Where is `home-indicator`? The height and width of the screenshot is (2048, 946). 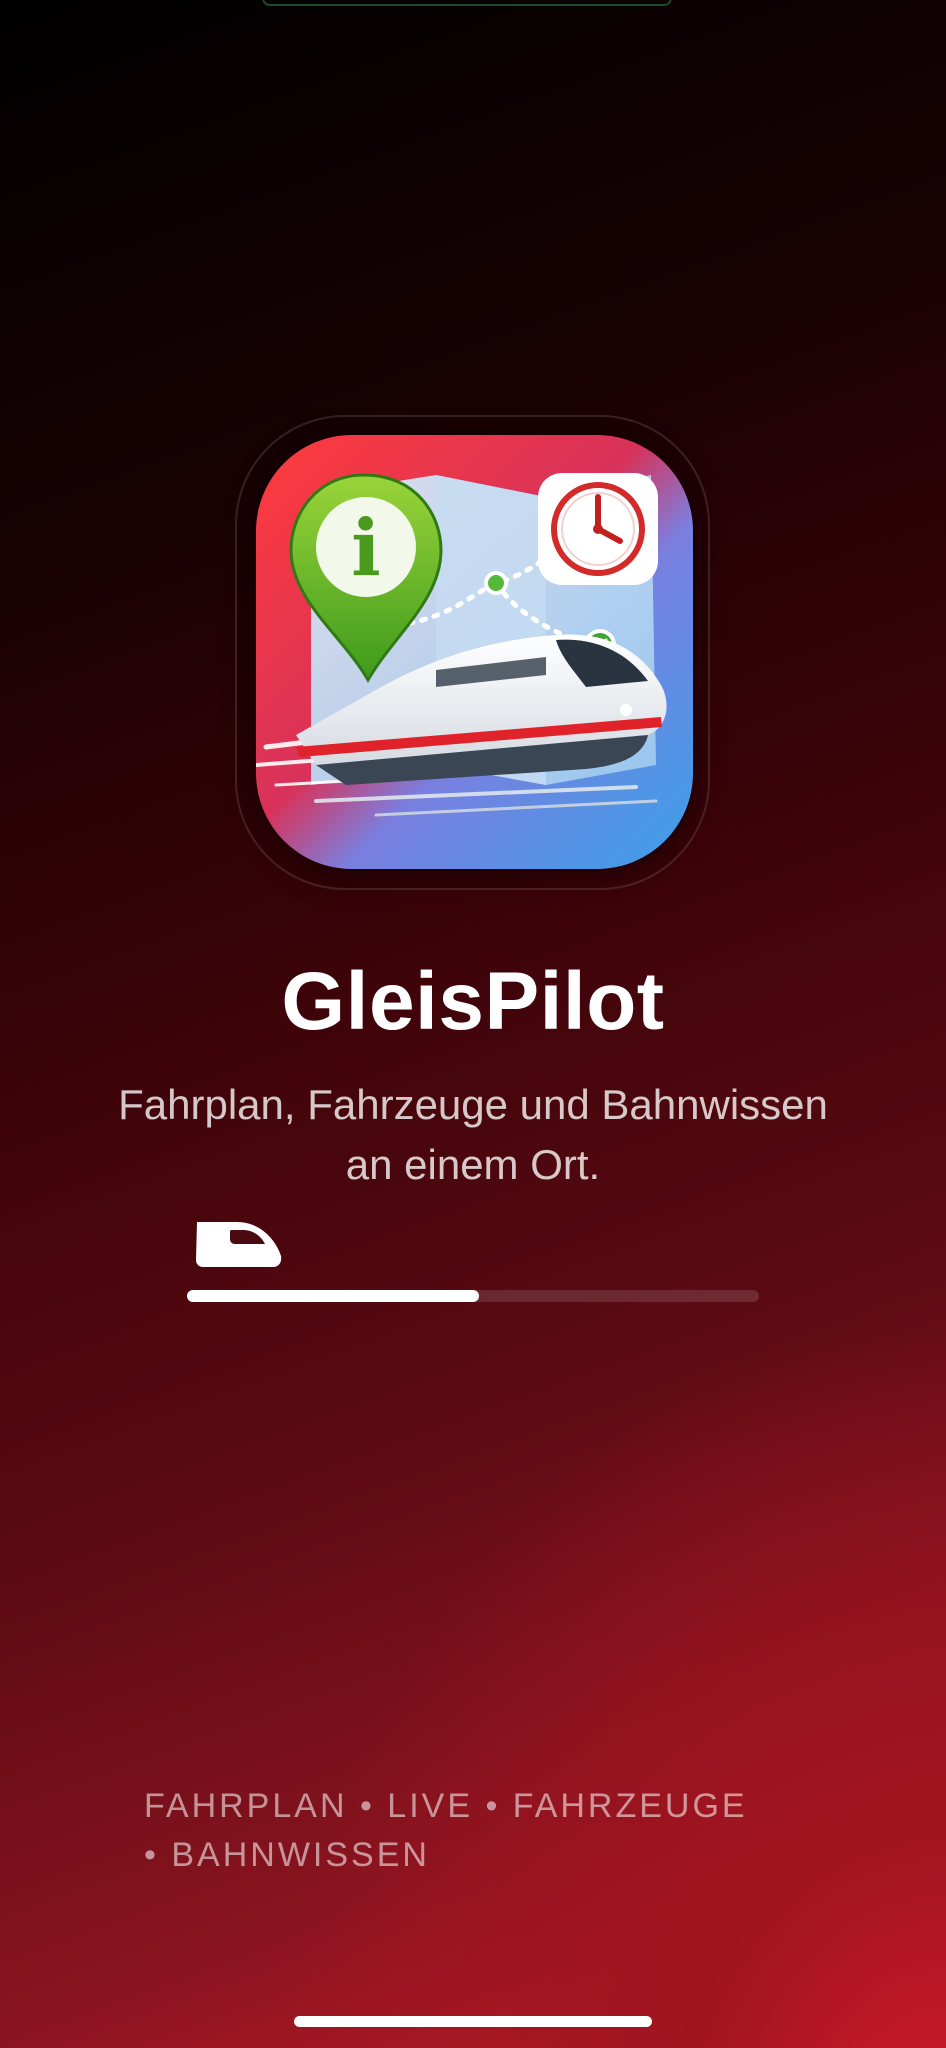 home-indicator is located at coordinates (473, 2021).